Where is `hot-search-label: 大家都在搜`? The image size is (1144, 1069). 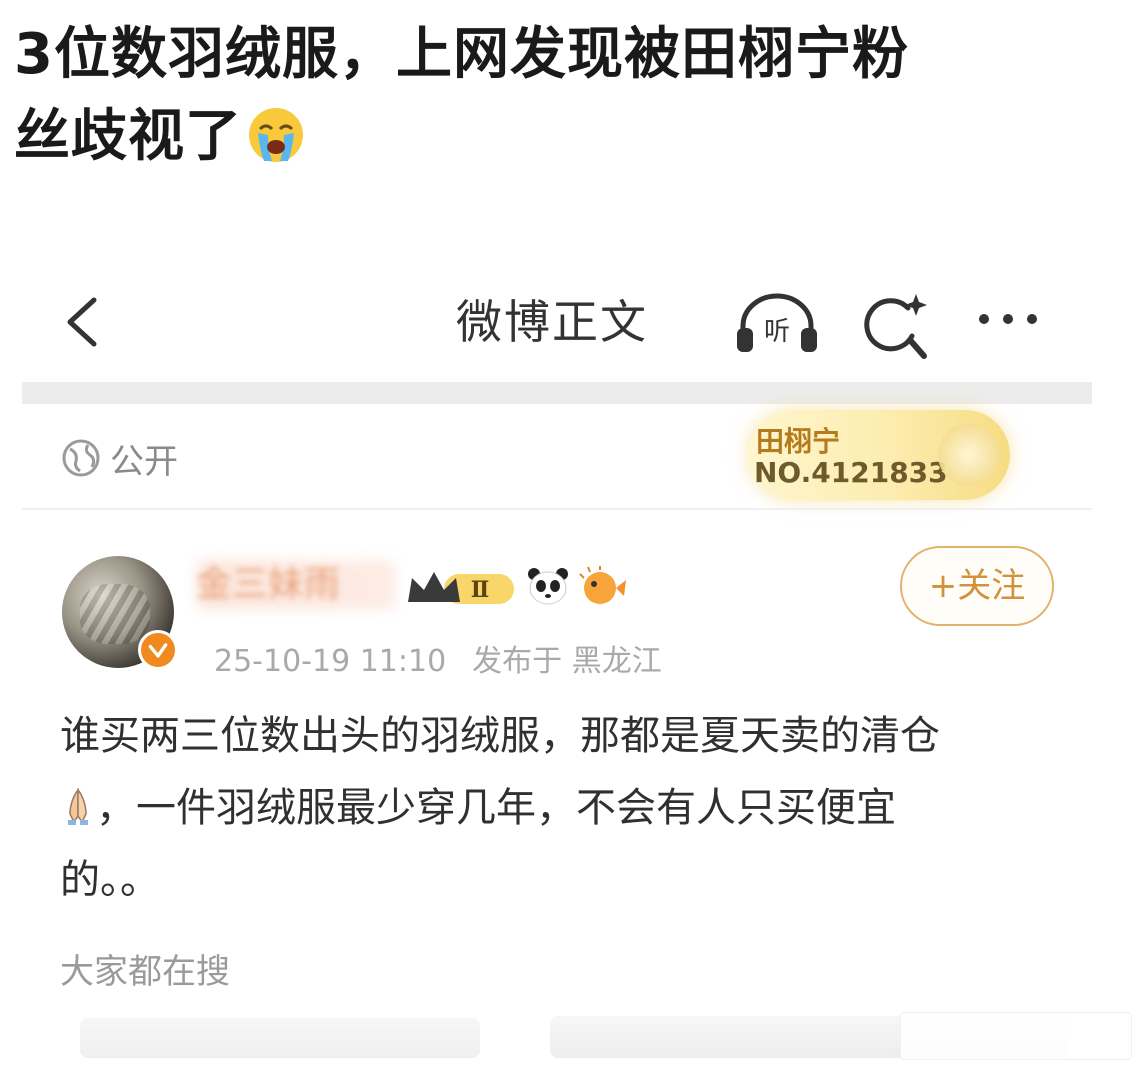
hot-search-label: 大家都在搜 is located at coordinates (145, 972).